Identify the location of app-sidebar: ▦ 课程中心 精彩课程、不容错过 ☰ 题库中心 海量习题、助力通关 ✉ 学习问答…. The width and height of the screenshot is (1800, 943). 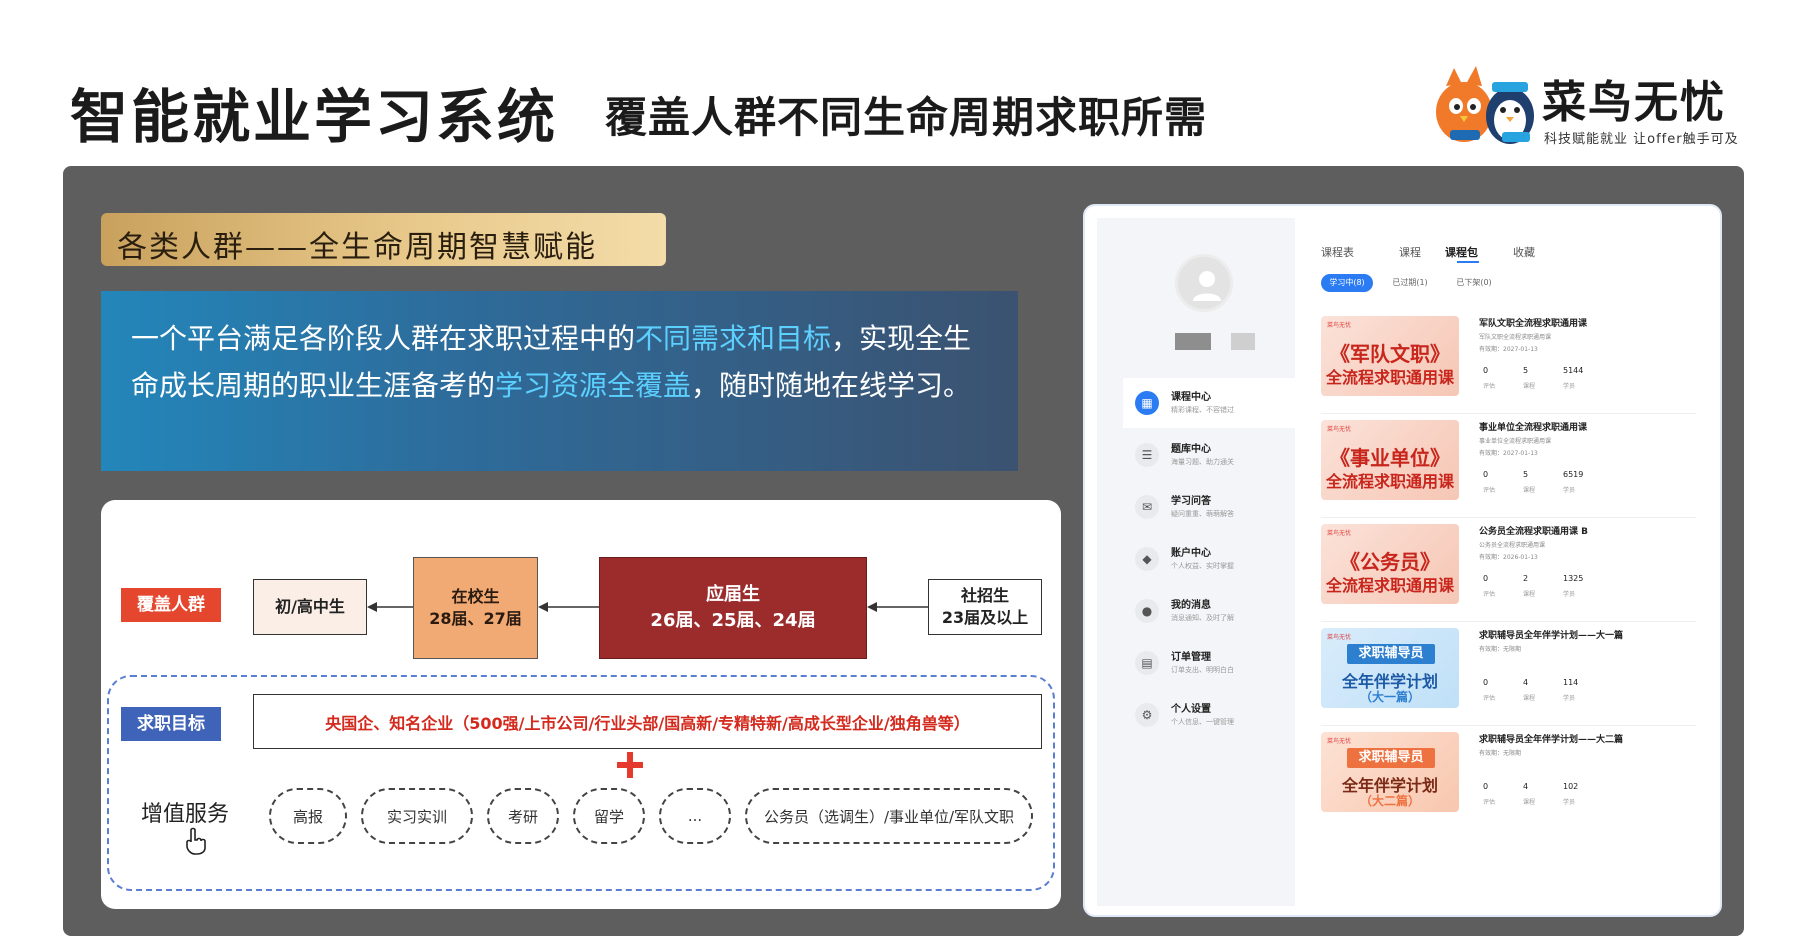
(1196, 562).